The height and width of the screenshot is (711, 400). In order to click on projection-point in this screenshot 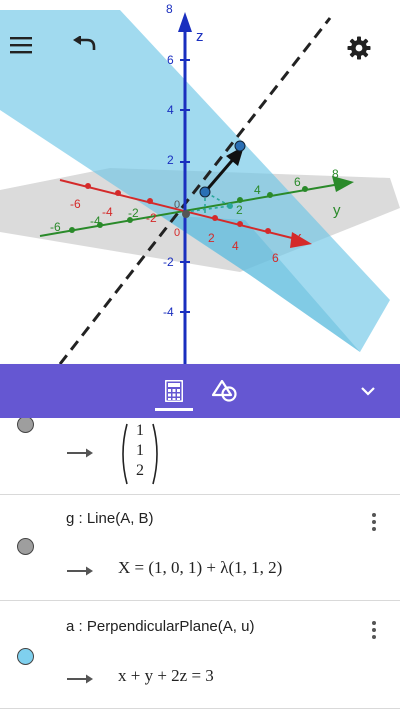, I will do `click(230, 206)`.